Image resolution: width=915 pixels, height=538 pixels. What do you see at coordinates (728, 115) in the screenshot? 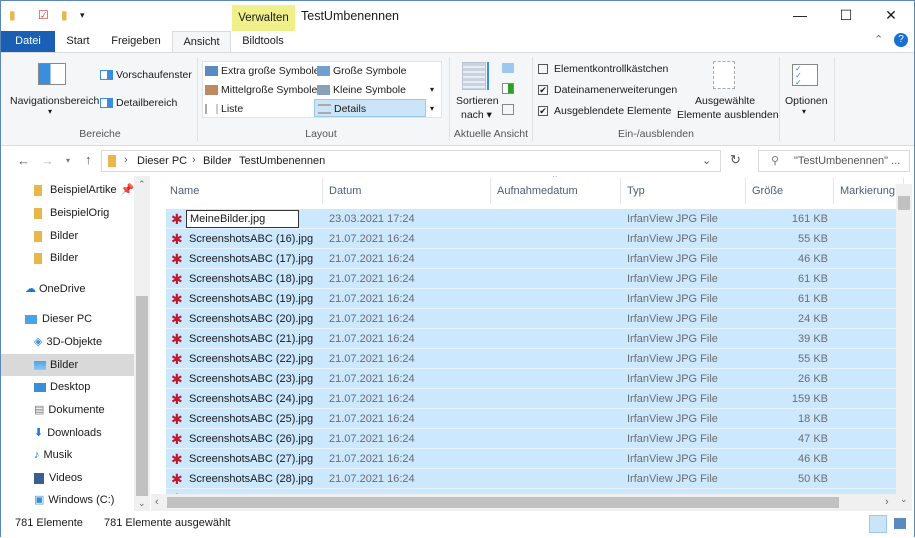
I see `hide-selected-line2: Elemente ausblenden` at bounding box center [728, 115].